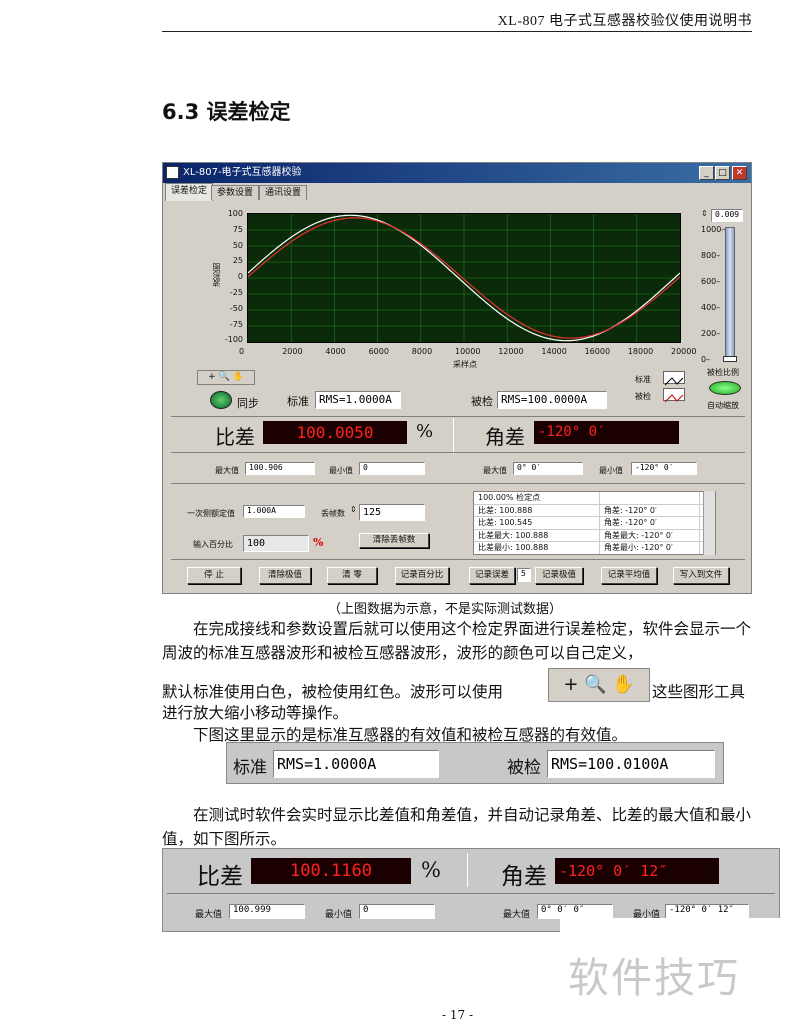  I want to click on scale-label: 被检比例, so click(723, 372).